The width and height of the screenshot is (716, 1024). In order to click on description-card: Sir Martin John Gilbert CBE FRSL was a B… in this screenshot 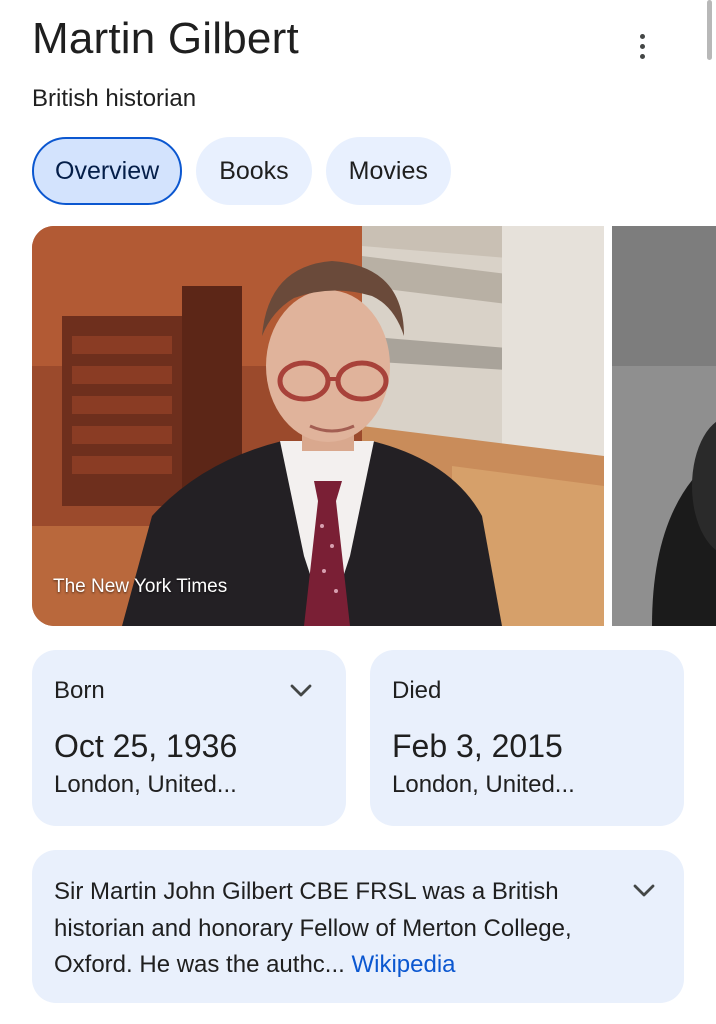, I will do `click(358, 926)`.